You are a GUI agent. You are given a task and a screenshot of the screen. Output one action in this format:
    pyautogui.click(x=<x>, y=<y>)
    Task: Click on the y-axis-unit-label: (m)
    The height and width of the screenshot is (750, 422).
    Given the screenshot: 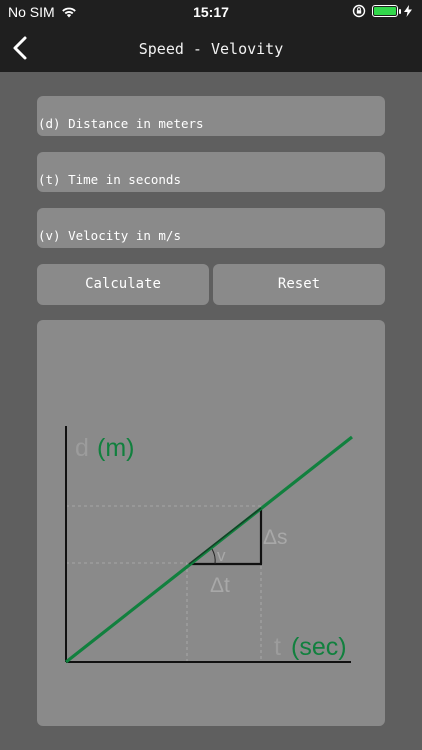 What is the action you would take?
    pyautogui.click(x=115, y=448)
    